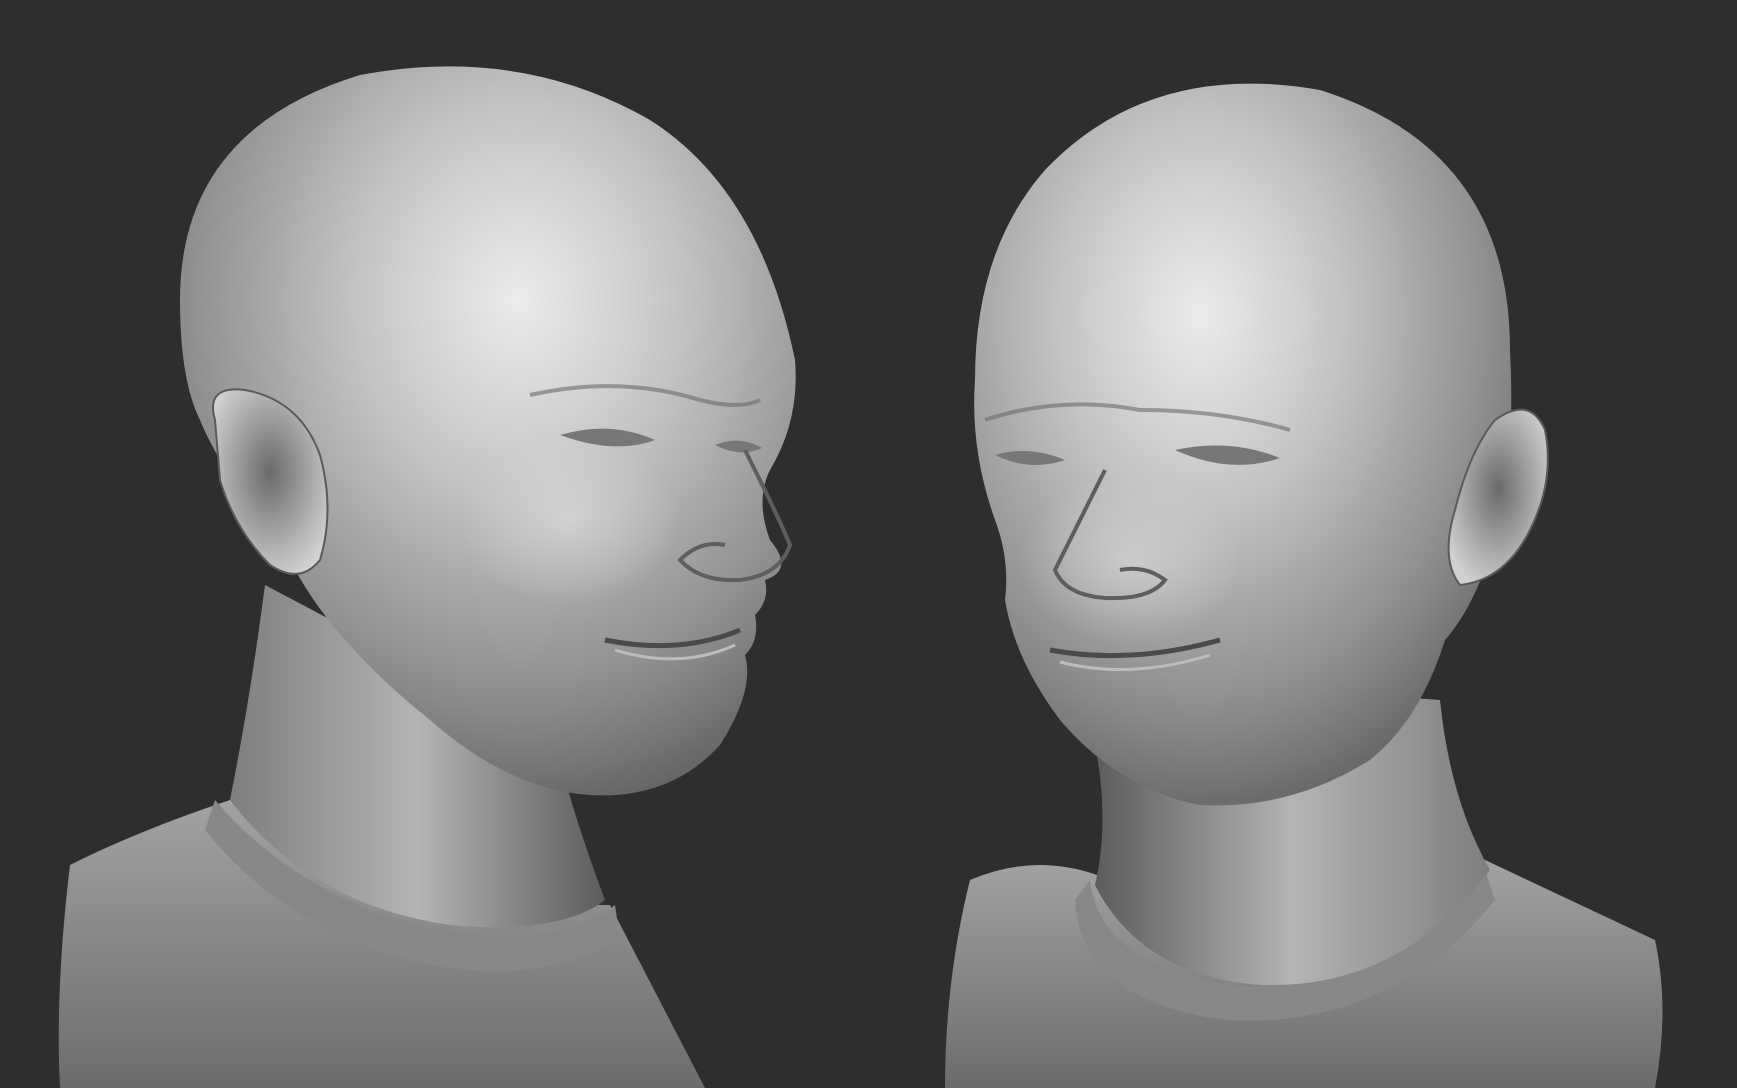 Image resolution: width=1737 pixels, height=1088 pixels. What do you see at coordinates (570, 520) in the screenshot?
I see `cheek-highlight-left` at bounding box center [570, 520].